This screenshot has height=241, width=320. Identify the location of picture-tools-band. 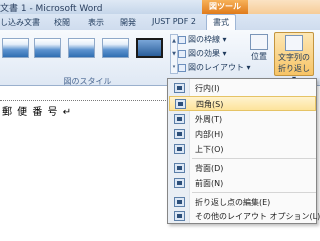
(284, 7).